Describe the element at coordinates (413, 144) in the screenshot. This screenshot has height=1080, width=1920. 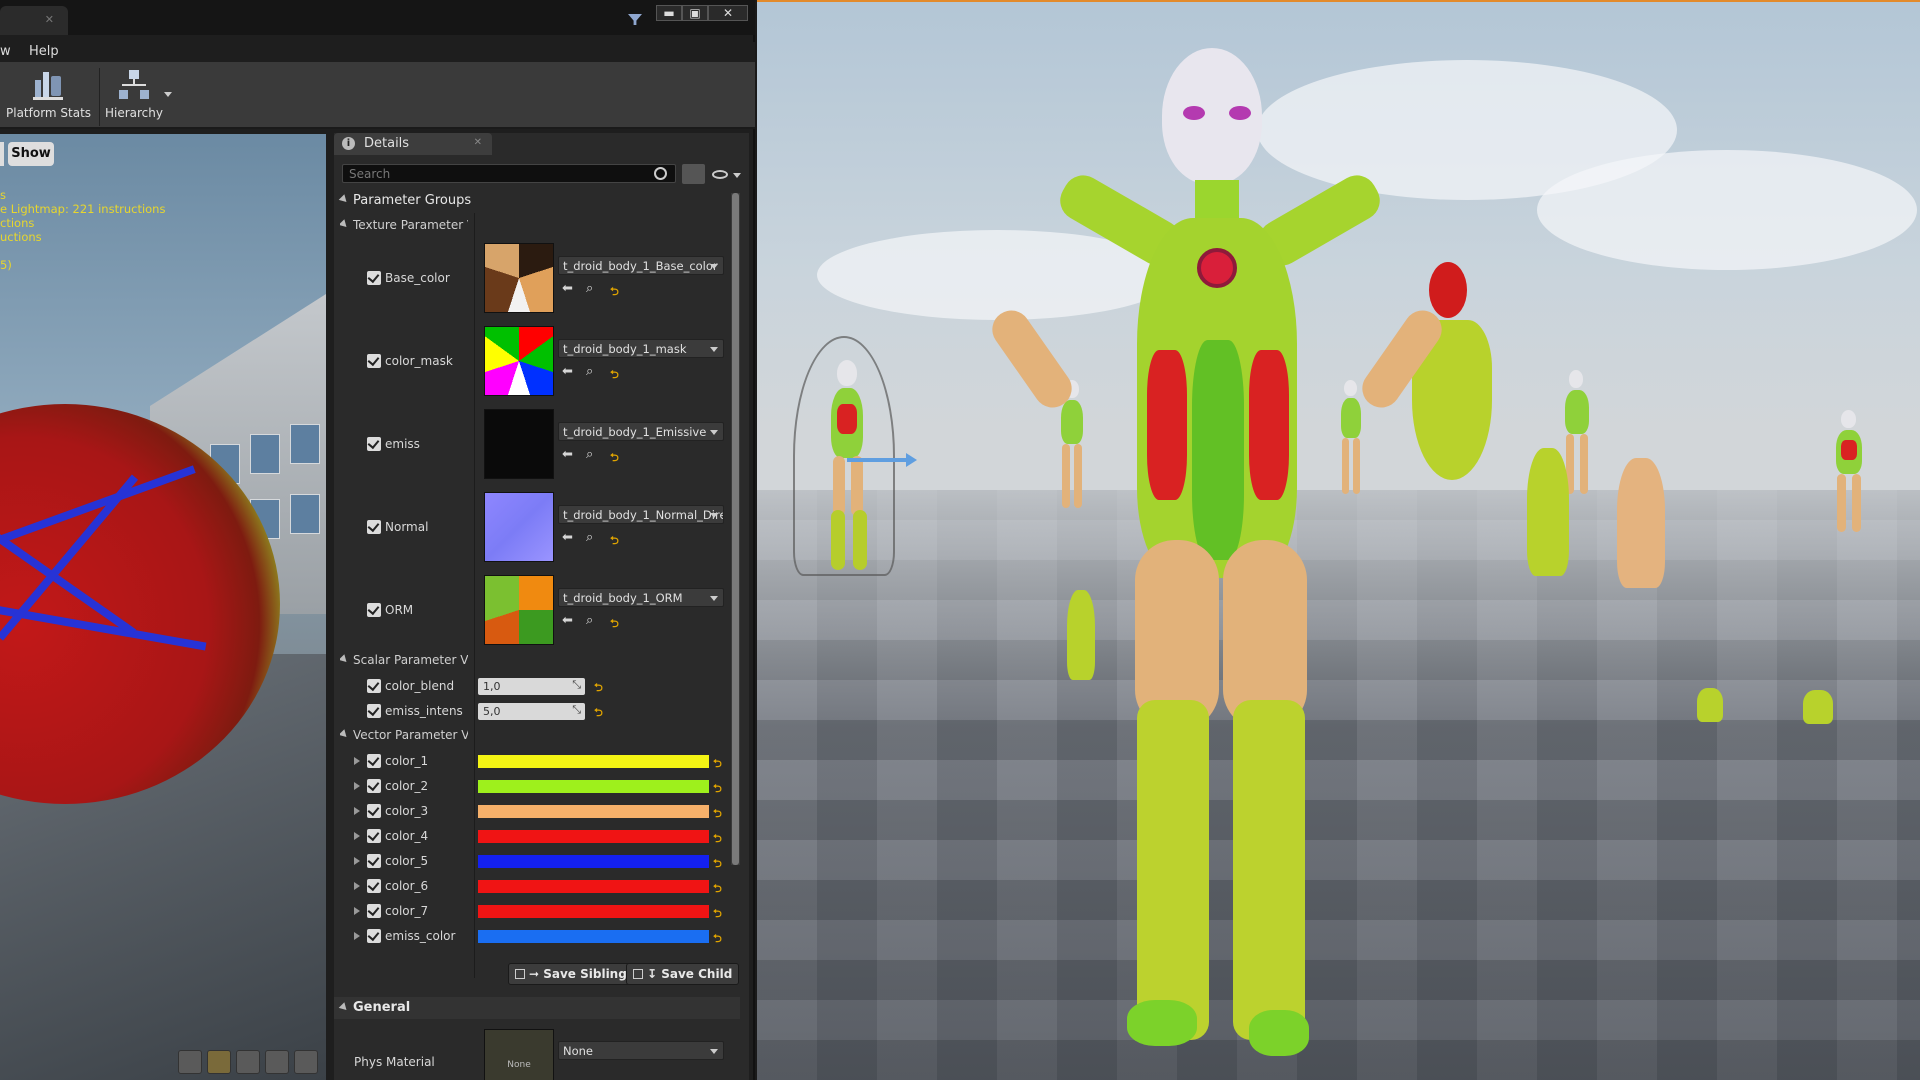
I see `tab-details: i Details ✕` at that location.